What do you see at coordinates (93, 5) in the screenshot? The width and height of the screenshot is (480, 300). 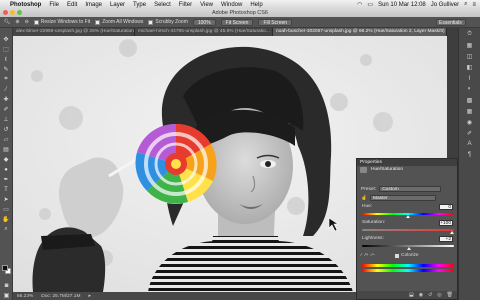 I see `menu-image: Image` at bounding box center [93, 5].